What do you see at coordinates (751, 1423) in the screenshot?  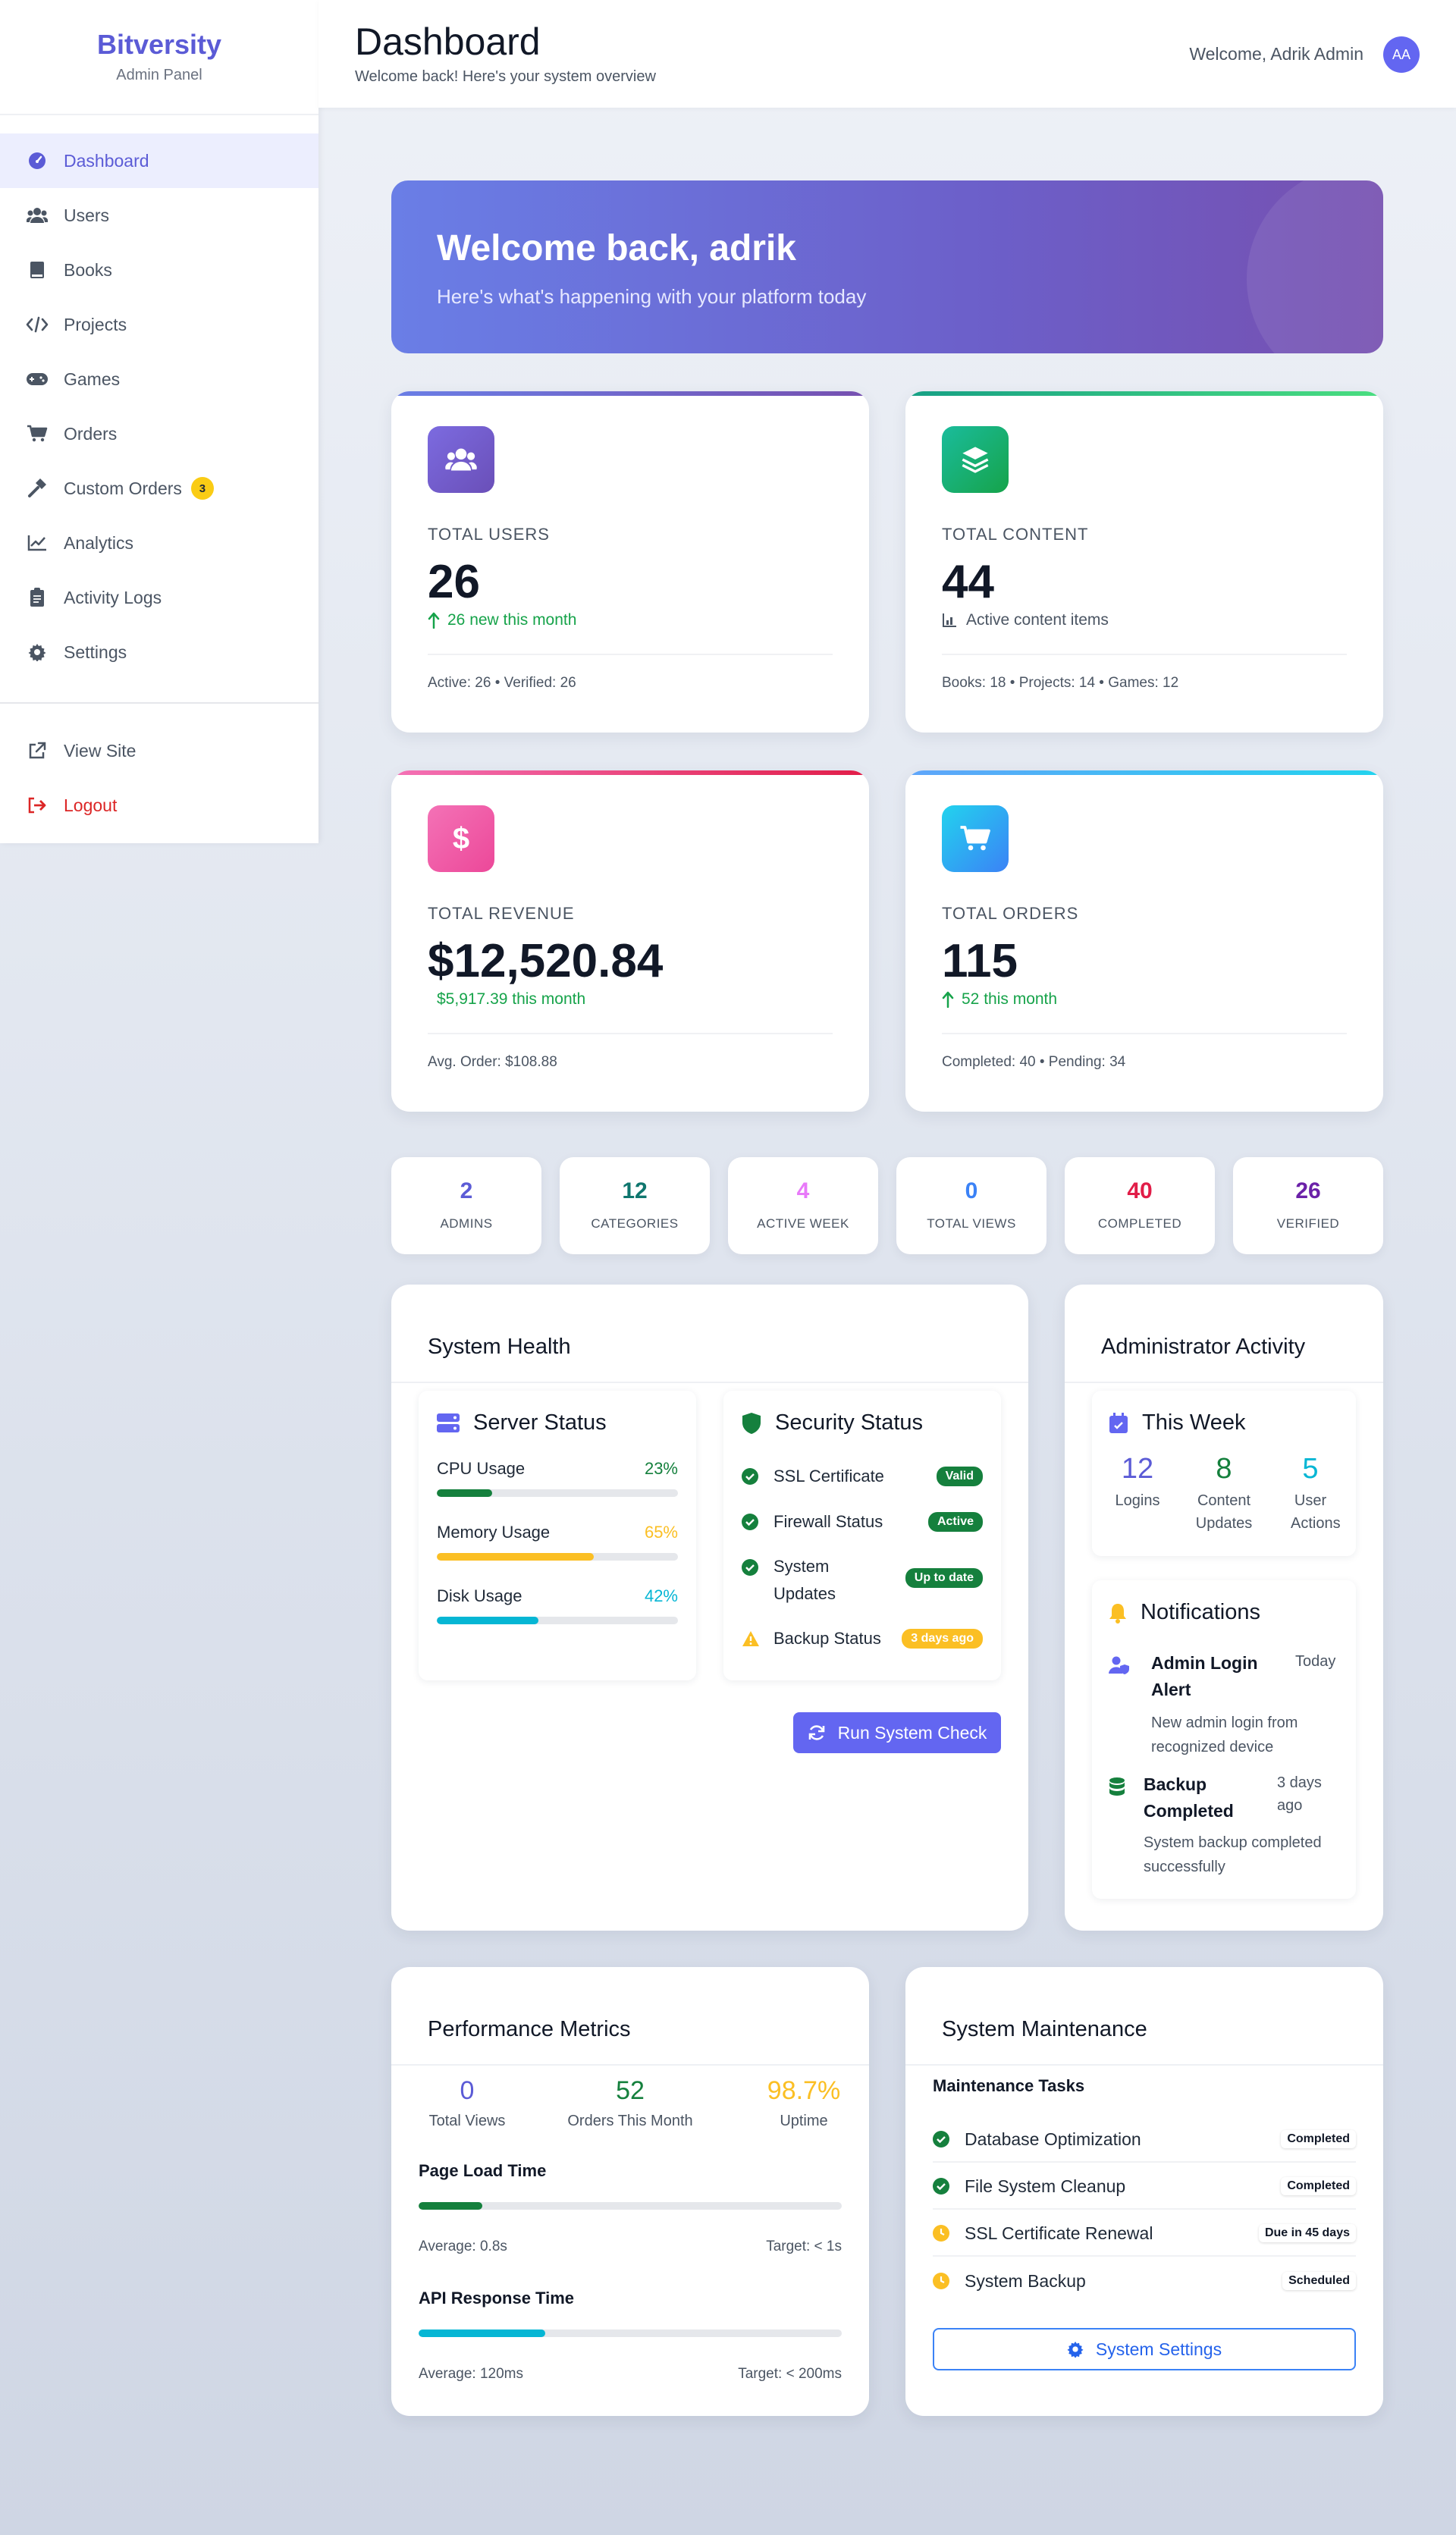 I see `shield-icon` at bounding box center [751, 1423].